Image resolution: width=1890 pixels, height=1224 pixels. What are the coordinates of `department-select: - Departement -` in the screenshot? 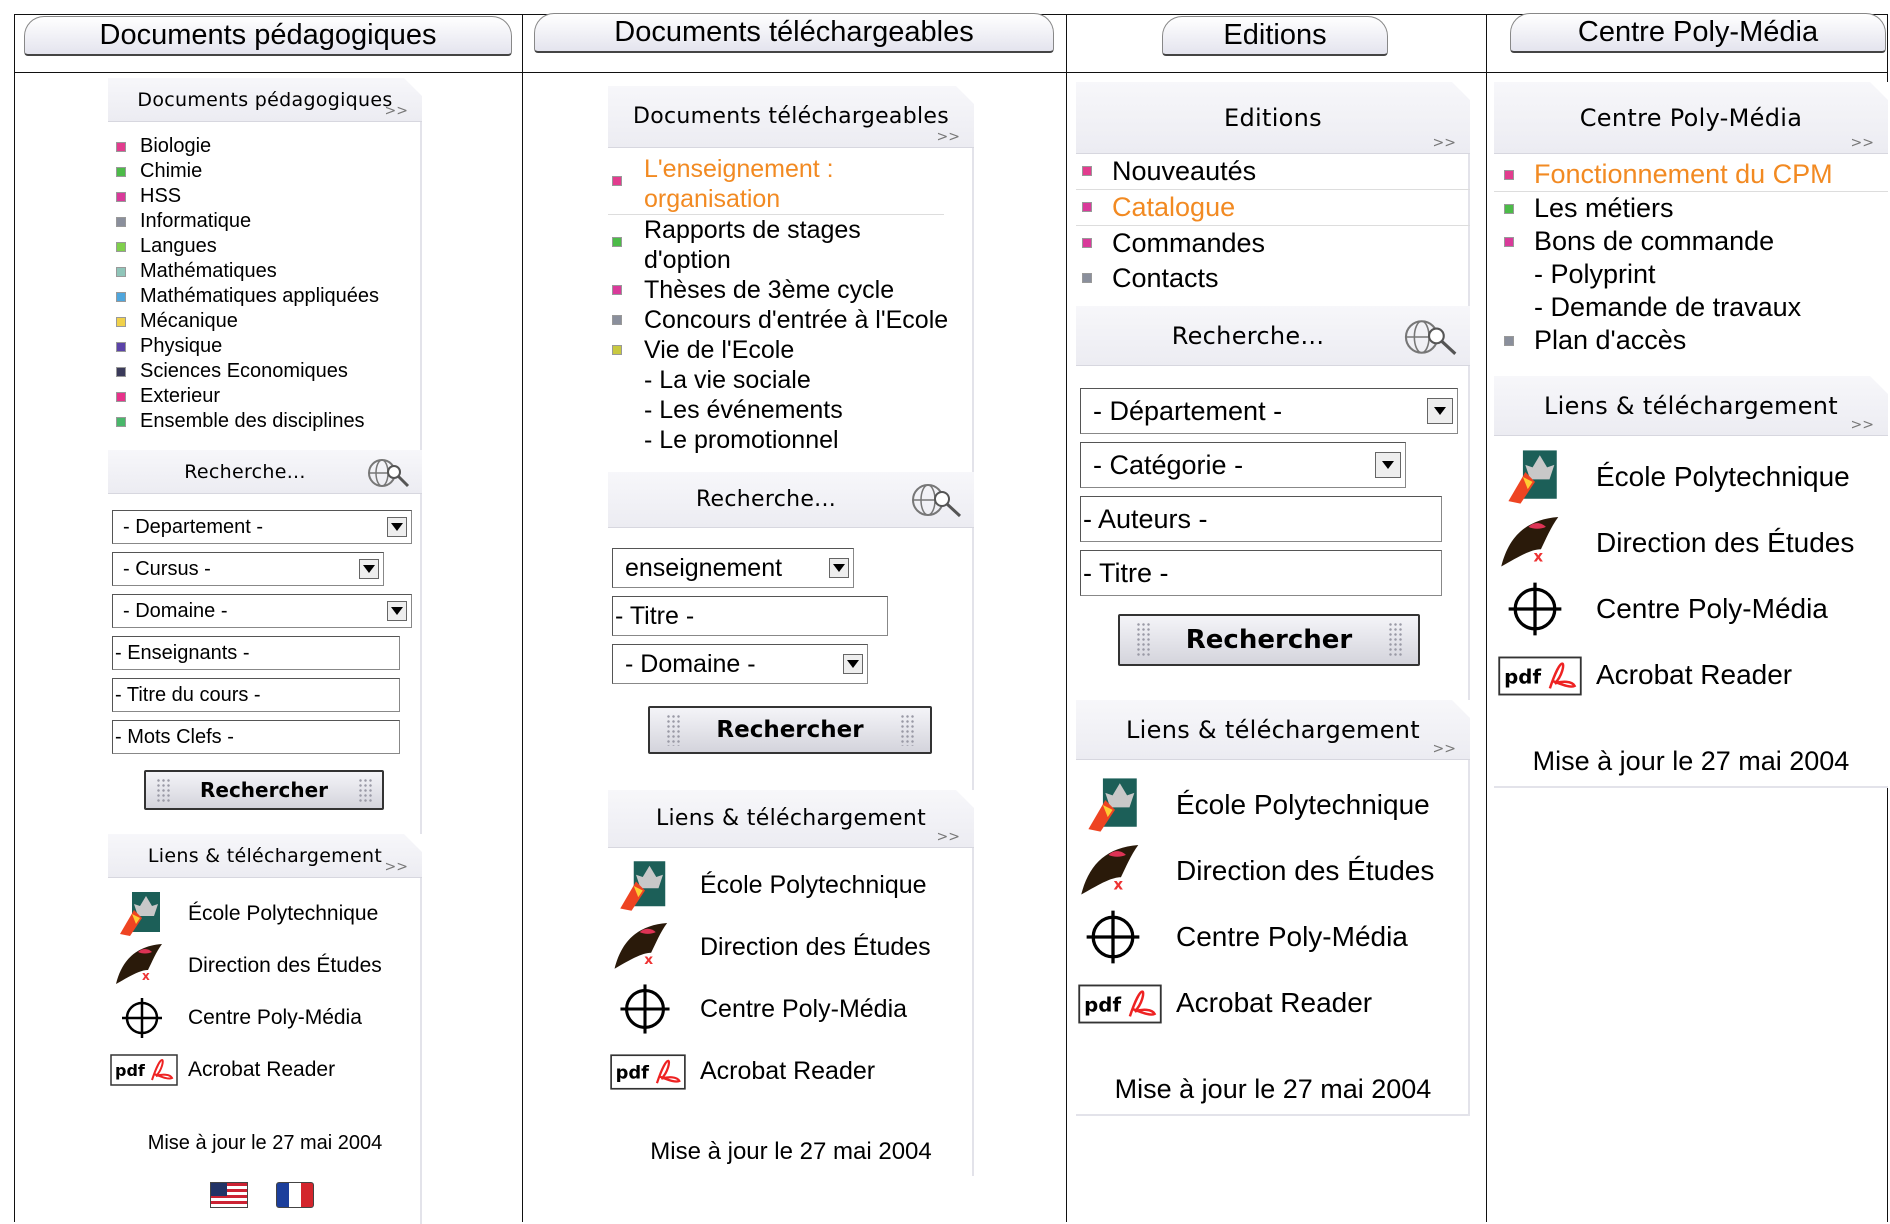 It's located at (262, 527).